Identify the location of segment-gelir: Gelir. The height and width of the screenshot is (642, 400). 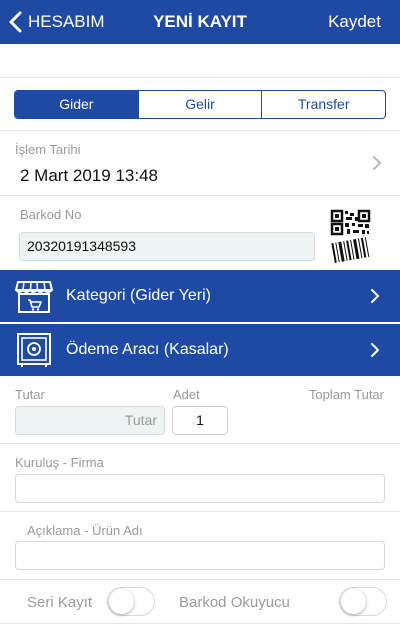
(199, 104).